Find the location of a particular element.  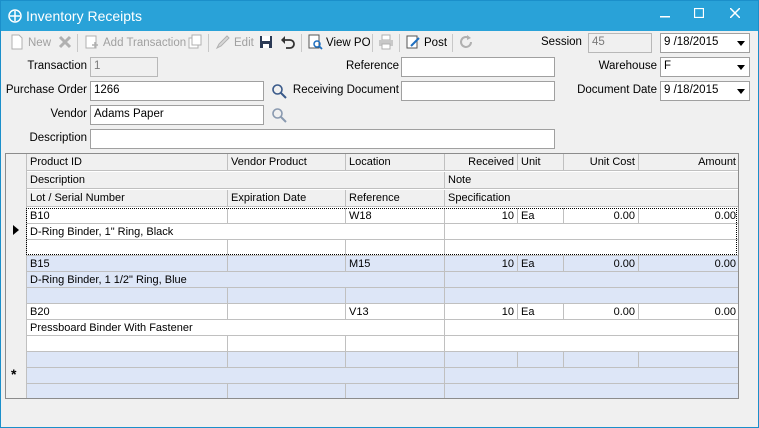

maximize-button is located at coordinates (699, 15).